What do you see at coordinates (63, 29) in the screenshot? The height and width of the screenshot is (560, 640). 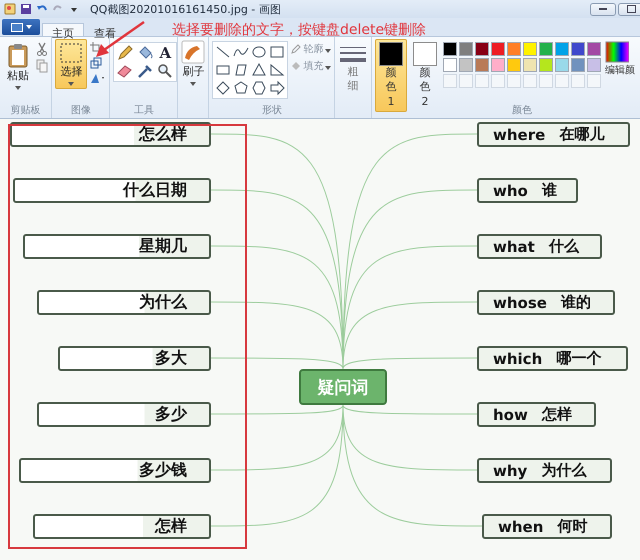 I see `ribbon-tab: 主页` at bounding box center [63, 29].